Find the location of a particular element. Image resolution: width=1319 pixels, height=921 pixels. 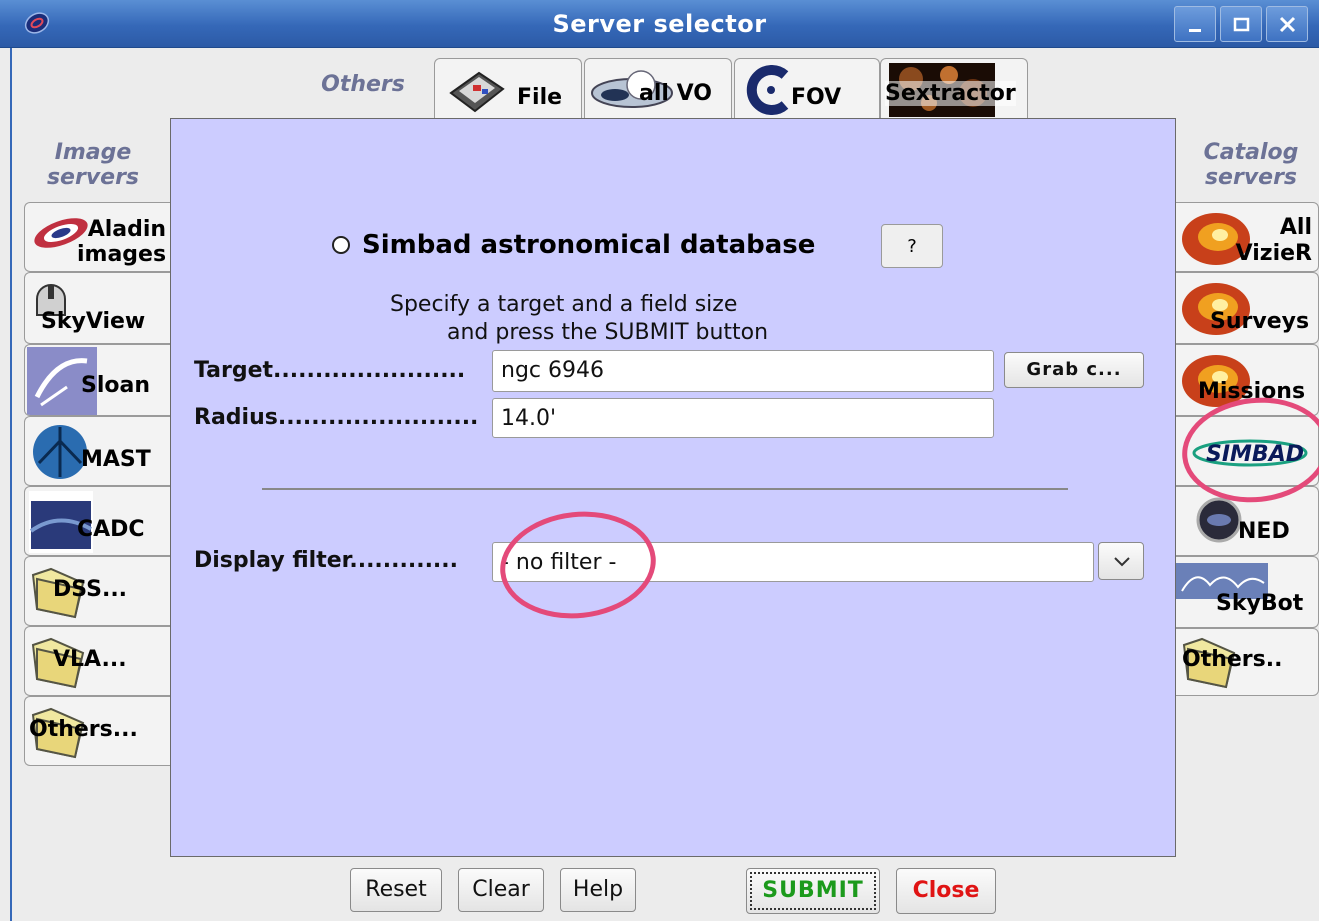

close-icon is located at coordinates (1287, 24).